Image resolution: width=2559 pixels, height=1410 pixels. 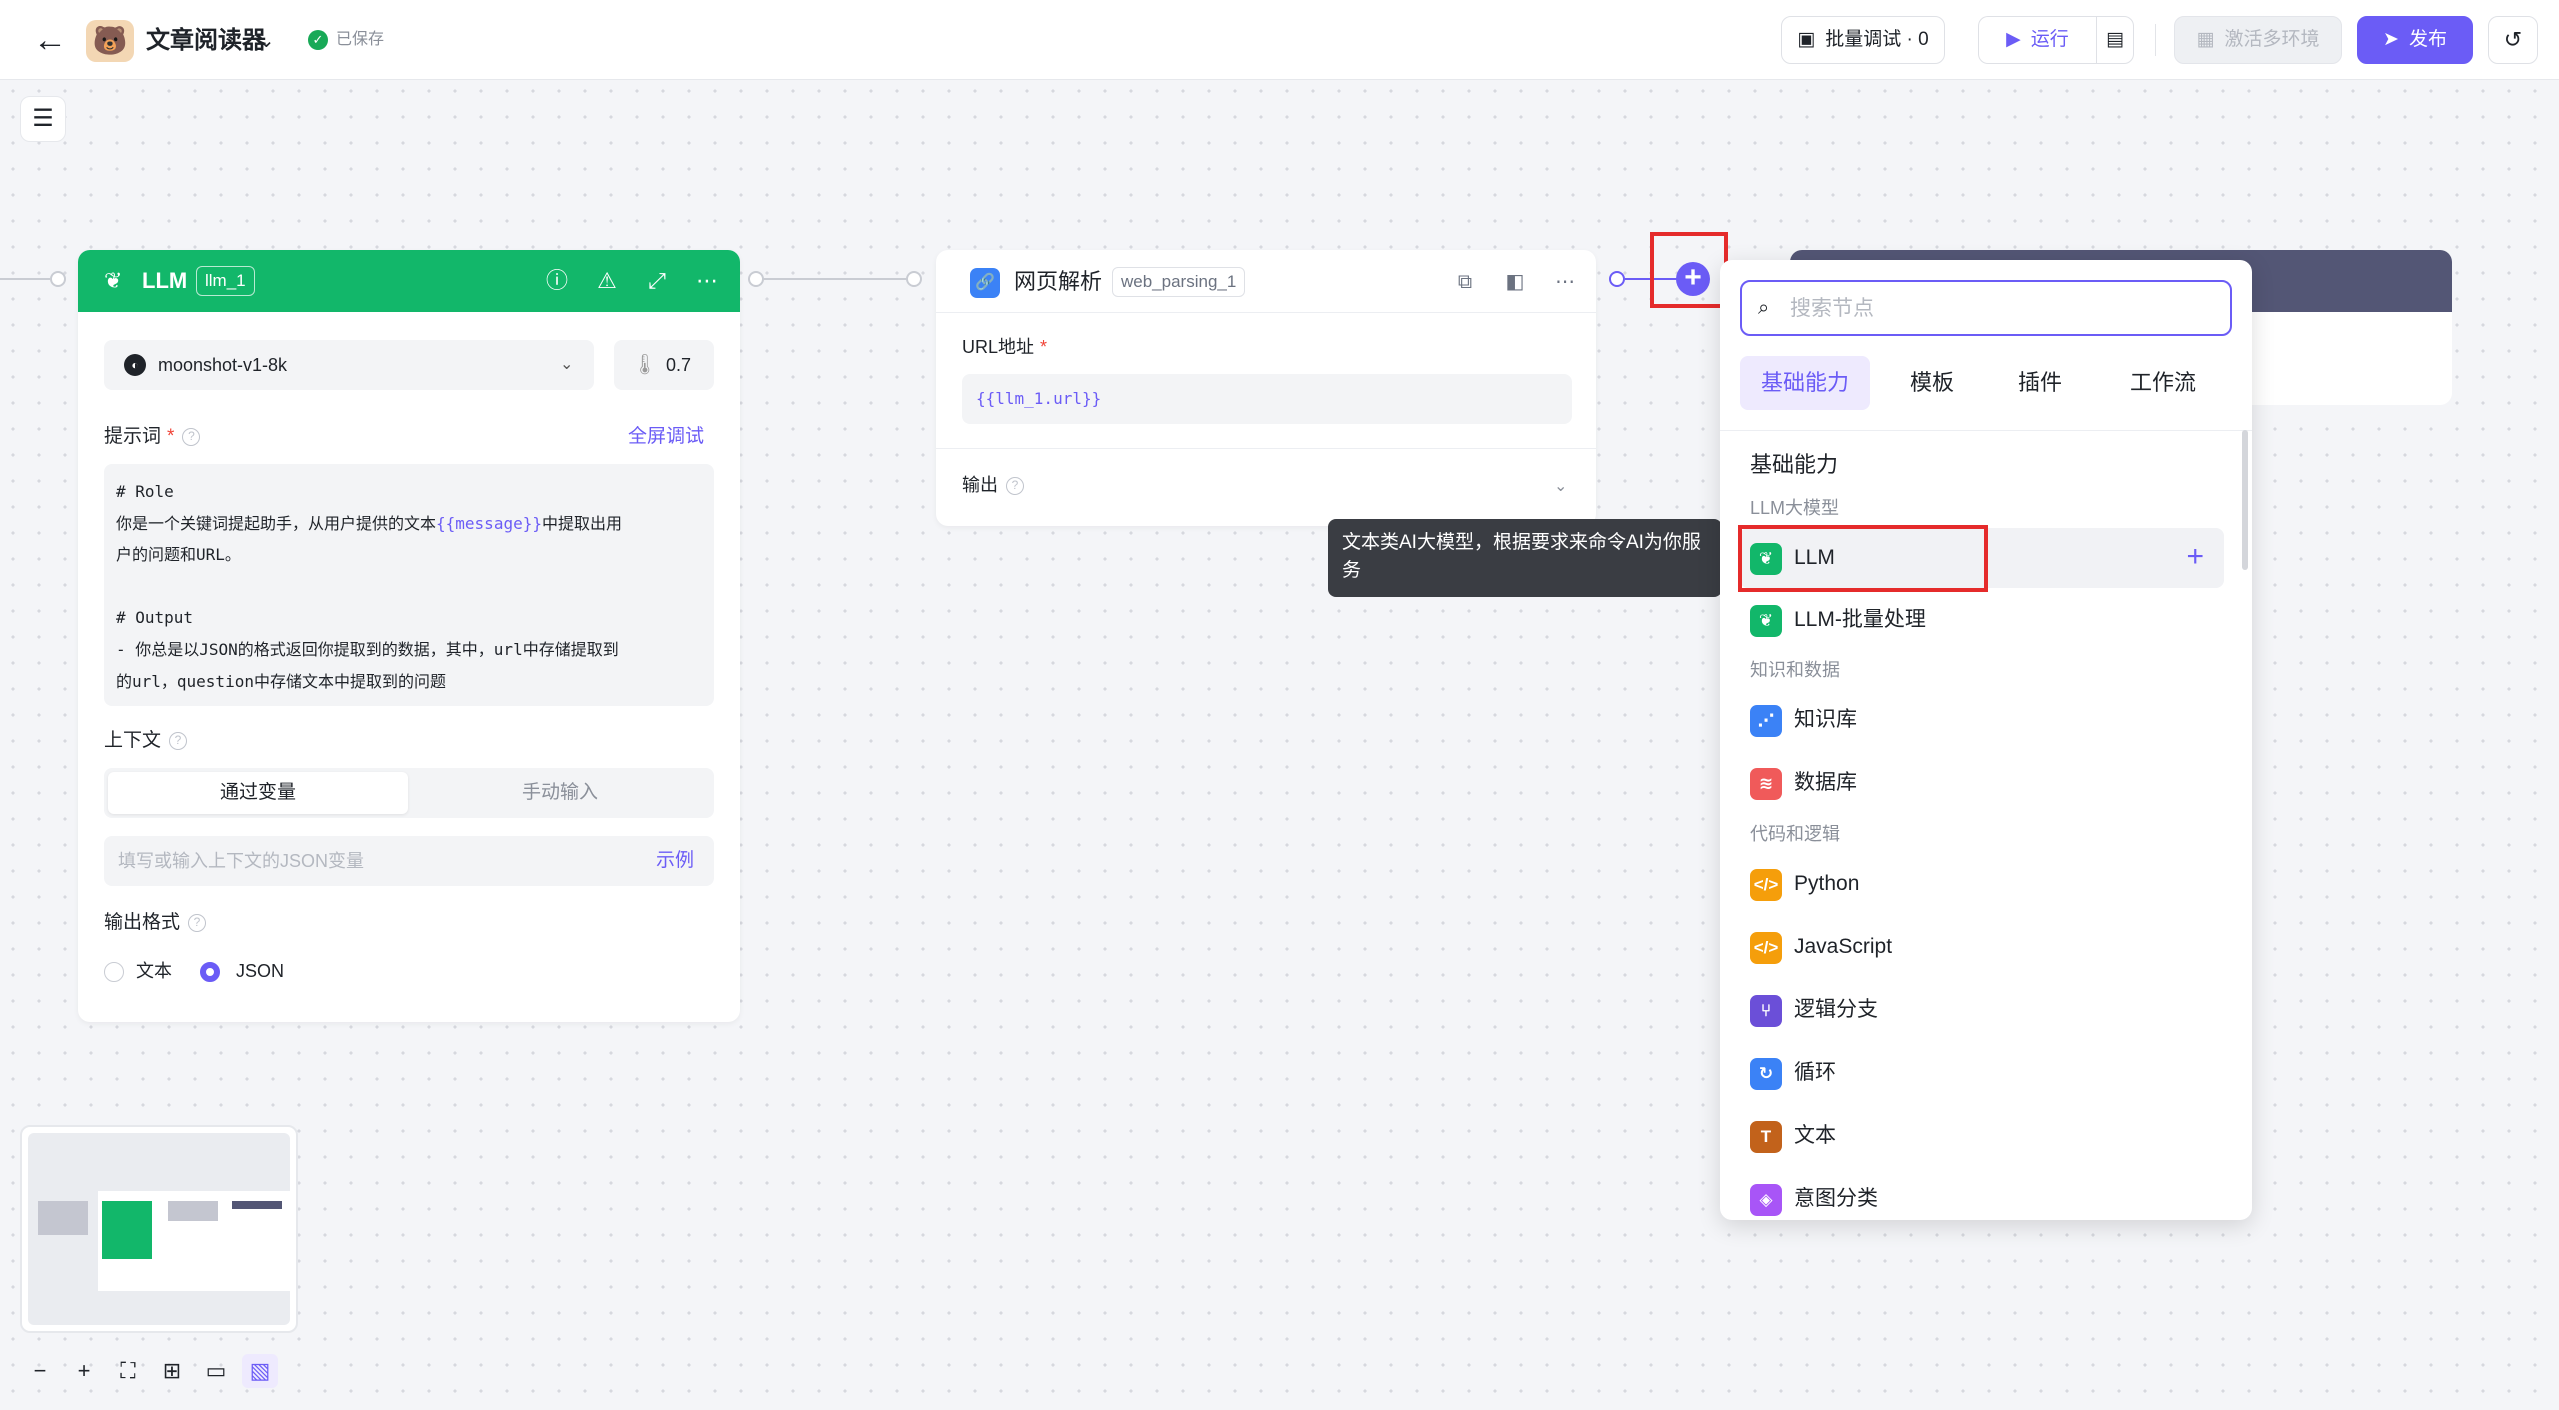 I want to click on back-arrow-icon: ←, so click(x=50, y=40).